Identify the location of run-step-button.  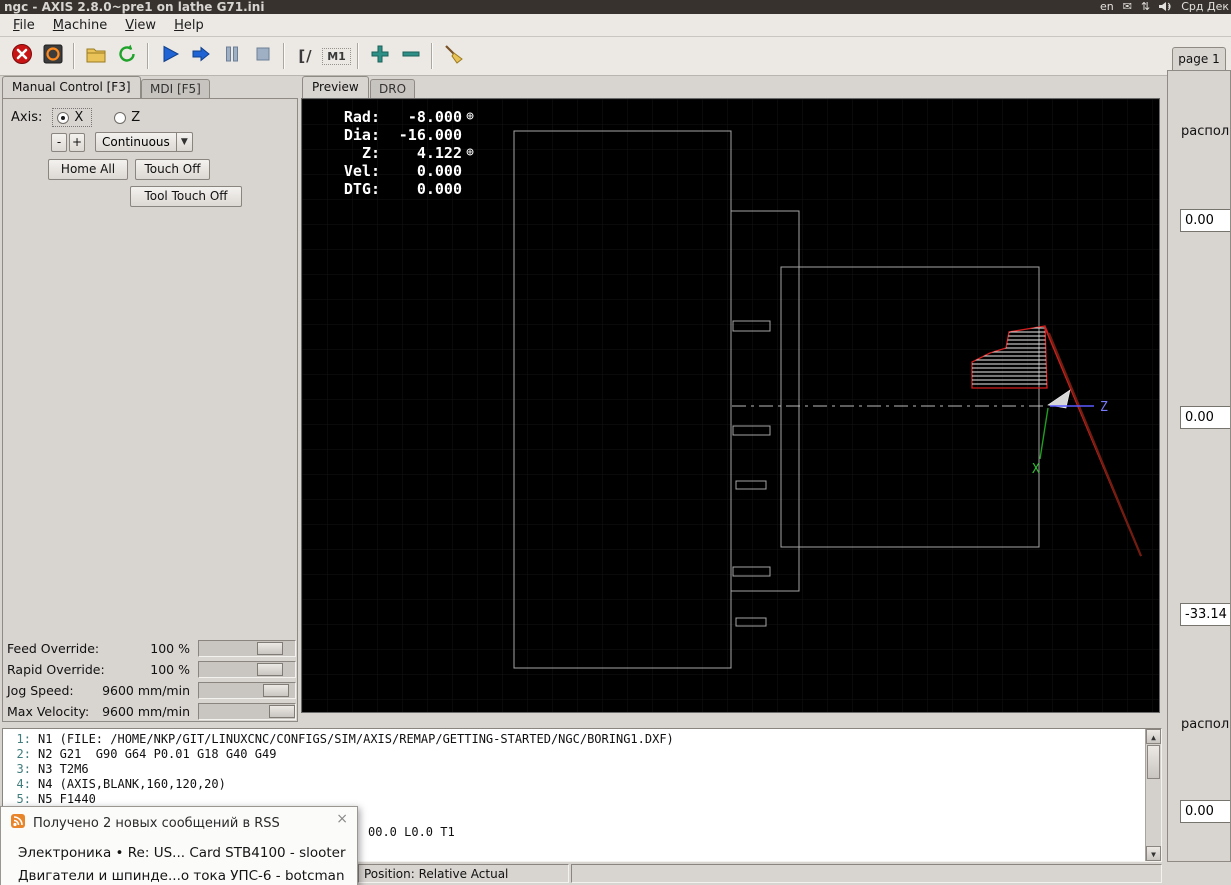
(200, 56).